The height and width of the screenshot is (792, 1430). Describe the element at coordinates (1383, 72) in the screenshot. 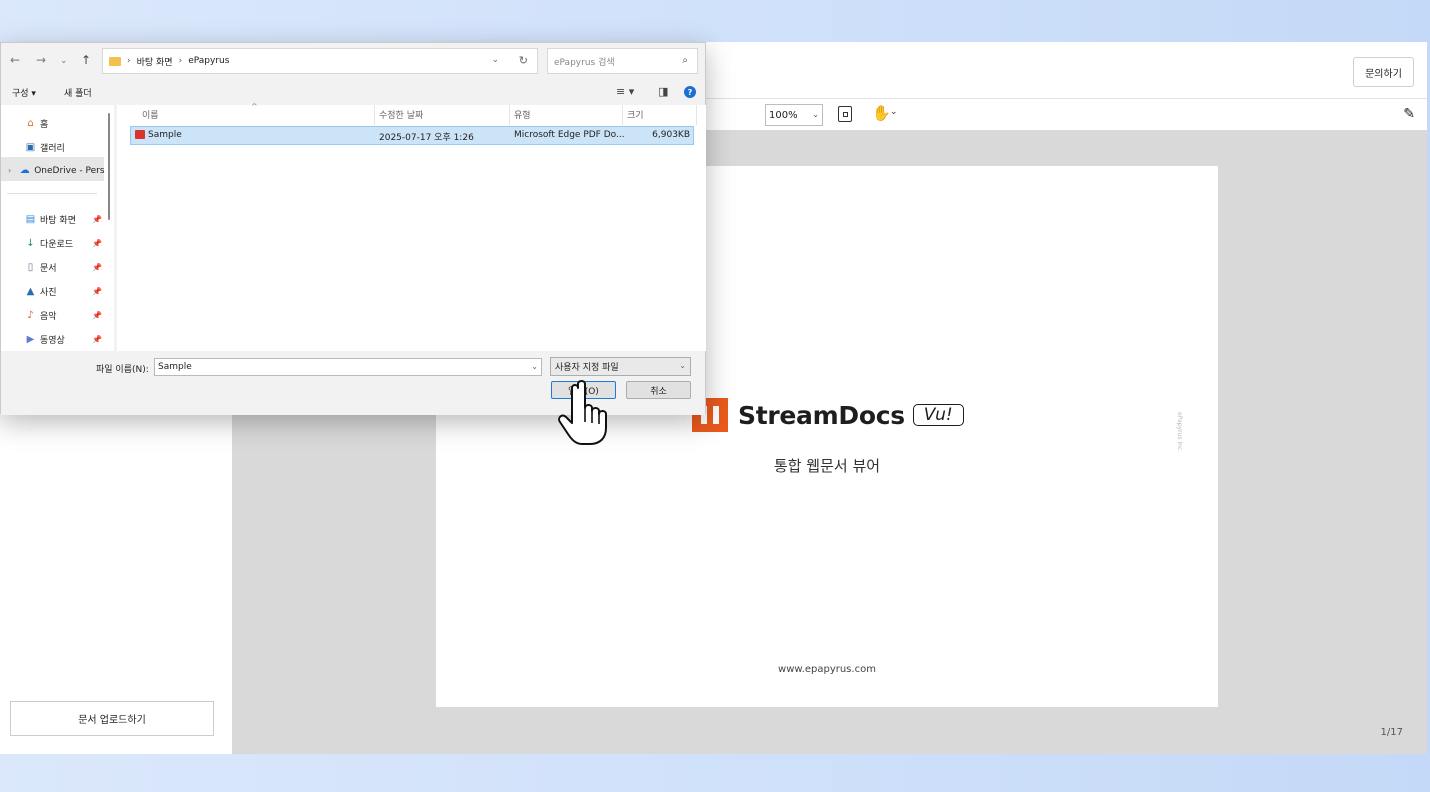

I see `inquiry-button: 문의하기` at that location.